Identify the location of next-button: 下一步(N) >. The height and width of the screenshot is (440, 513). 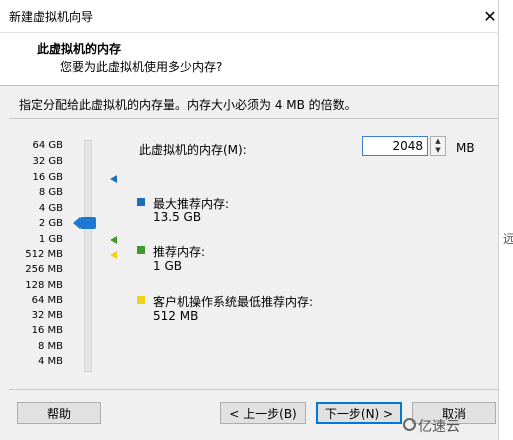
(359, 413).